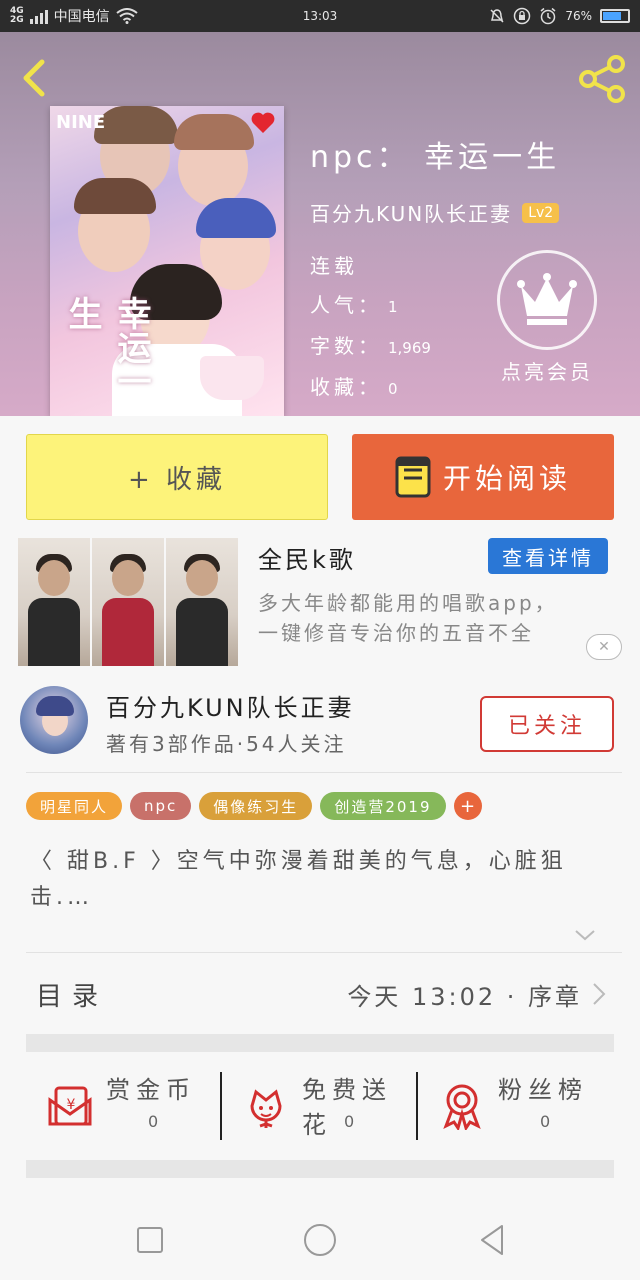 The width and height of the screenshot is (640, 1280). What do you see at coordinates (541, 212) in the screenshot?
I see `level-badge: Lv2` at bounding box center [541, 212].